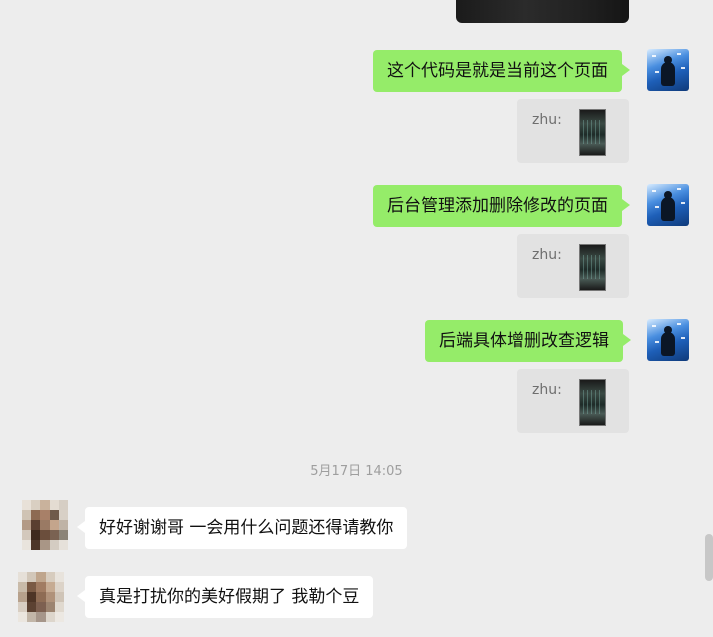 The width and height of the screenshot is (713, 637). I want to click on message-text: 后台管理添加删除修改的页面, so click(497, 206).